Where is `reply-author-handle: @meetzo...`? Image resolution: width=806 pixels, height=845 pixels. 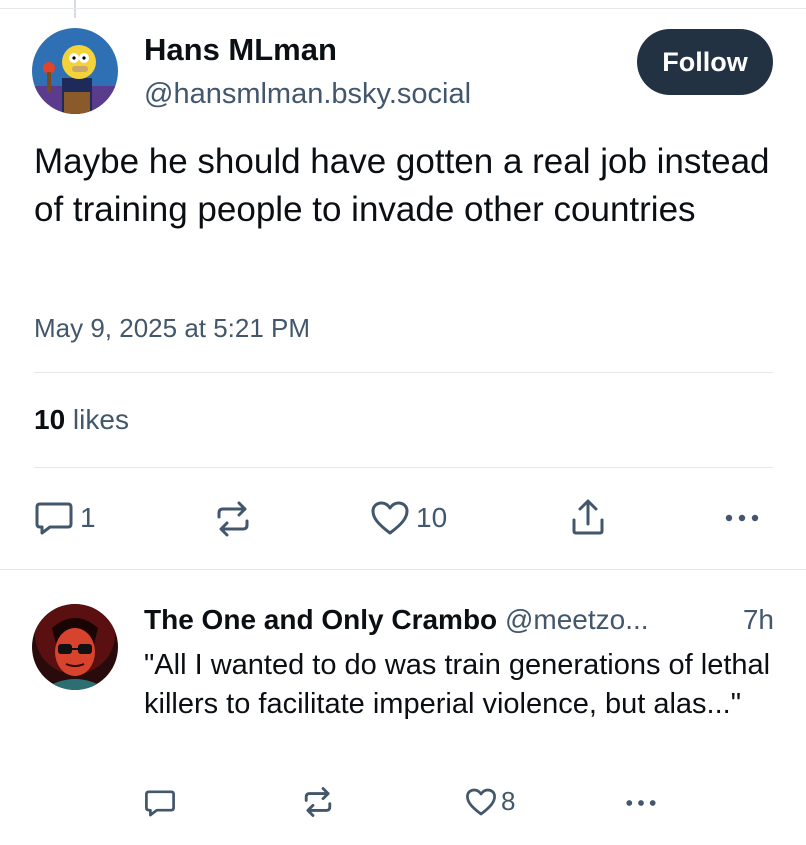
reply-author-handle: @meetzo... is located at coordinates (577, 619).